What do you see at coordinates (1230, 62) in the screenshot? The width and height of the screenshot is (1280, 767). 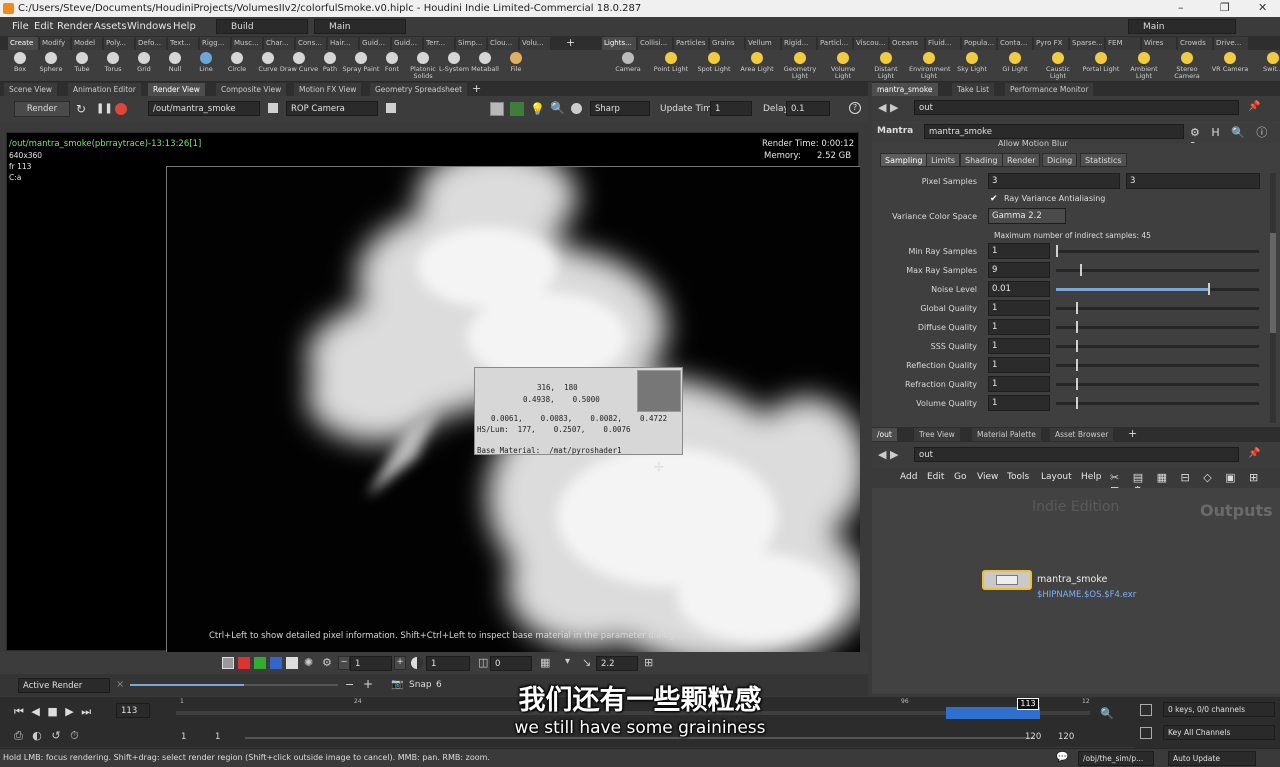 I see `tool-right-14: VR Camera` at bounding box center [1230, 62].